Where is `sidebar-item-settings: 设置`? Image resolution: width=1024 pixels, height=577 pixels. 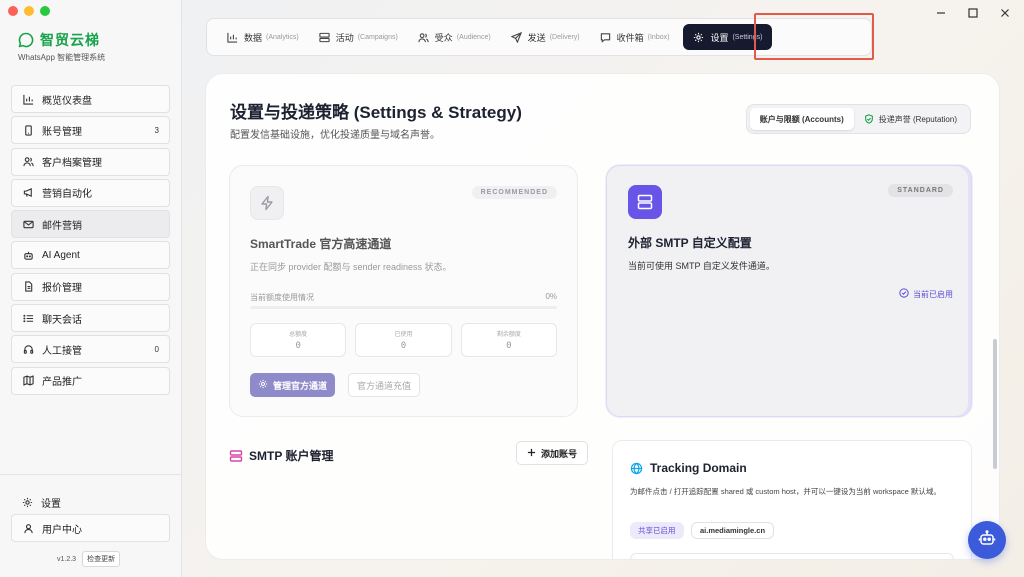
sidebar-item-settings: 设置 is located at coordinates (90, 502).